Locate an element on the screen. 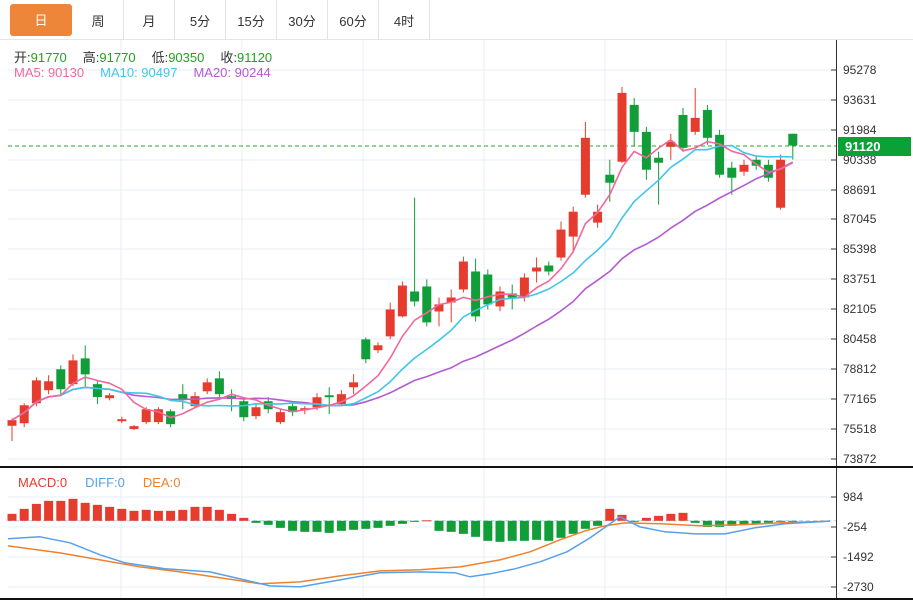 The height and width of the screenshot is (601, 913). macd-tick-label: -1492 is located at coordinates (858, 557).